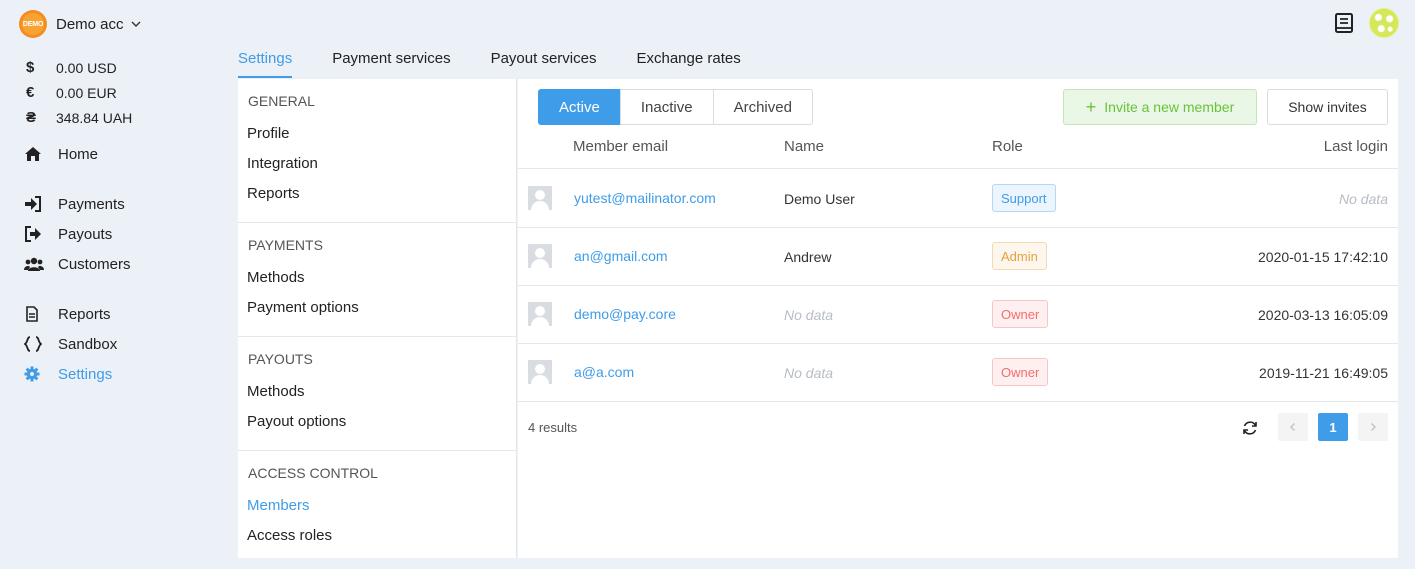  I want to click on next-page-button, so click(1373, 427).